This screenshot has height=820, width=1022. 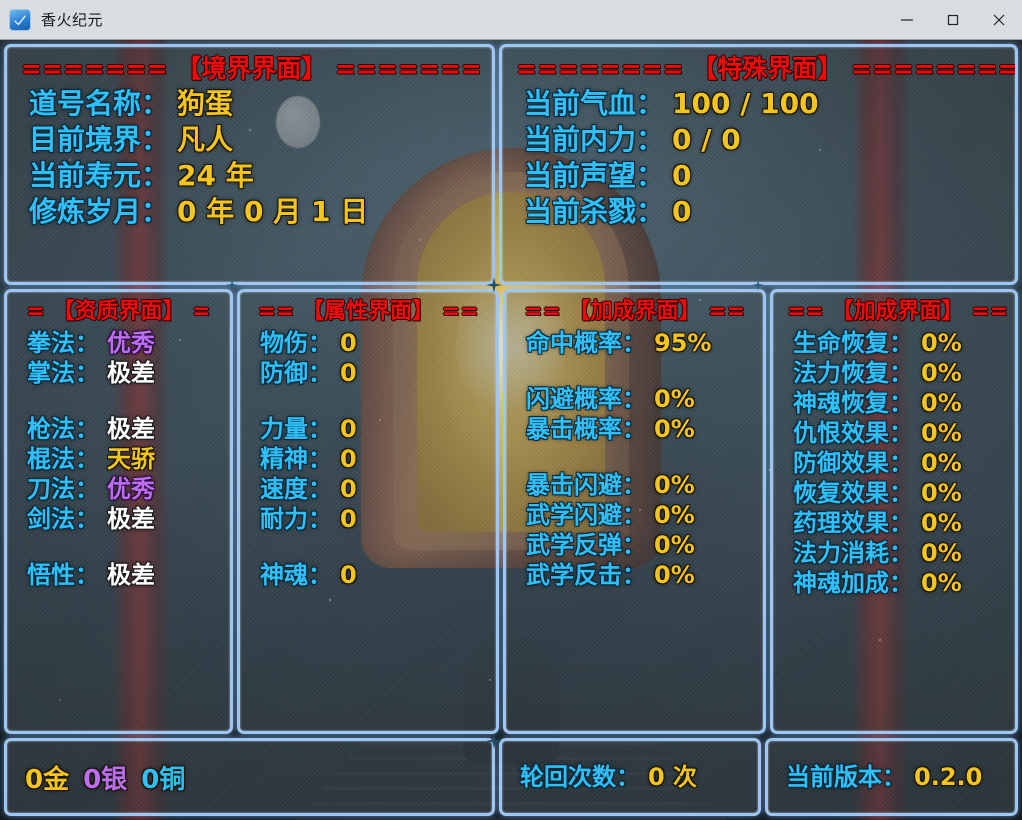 What do you see at coordinates (99, 104) in the screenshot?
I see `stat-label: 道号名称：` at bounding box center [99, 104].